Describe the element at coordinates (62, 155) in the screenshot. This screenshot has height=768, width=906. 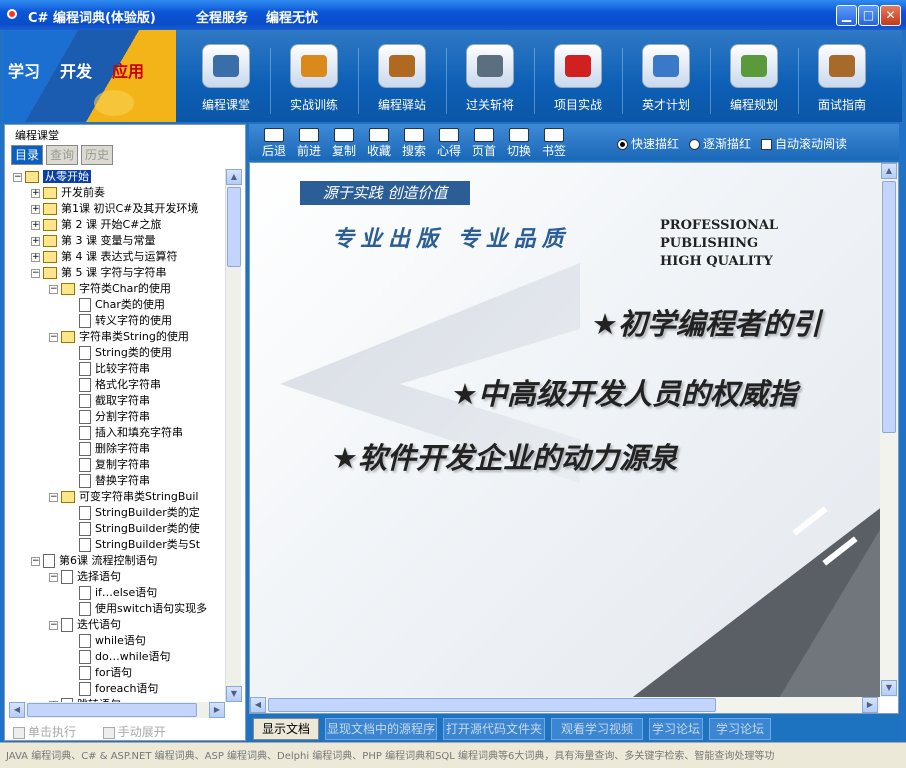
I see `tab-search: 查询` at that location.